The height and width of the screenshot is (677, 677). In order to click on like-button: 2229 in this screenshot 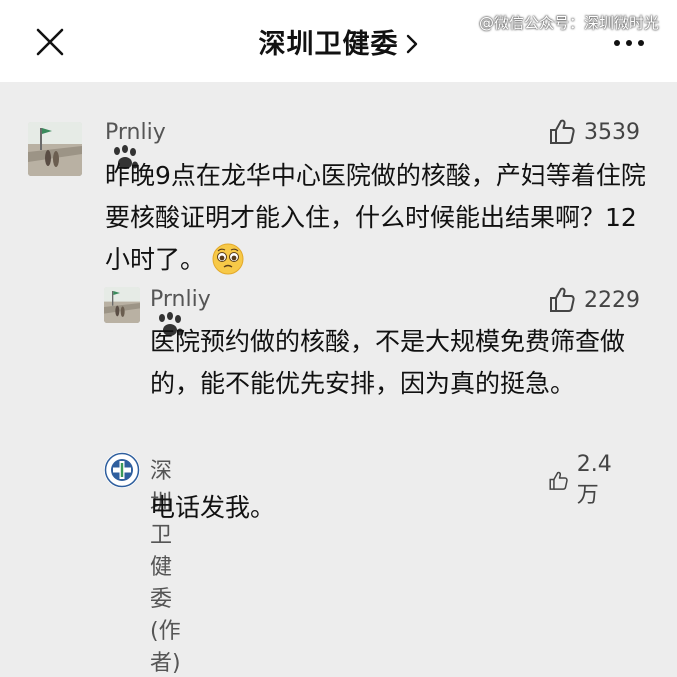, I will do `click(594, 300)`.